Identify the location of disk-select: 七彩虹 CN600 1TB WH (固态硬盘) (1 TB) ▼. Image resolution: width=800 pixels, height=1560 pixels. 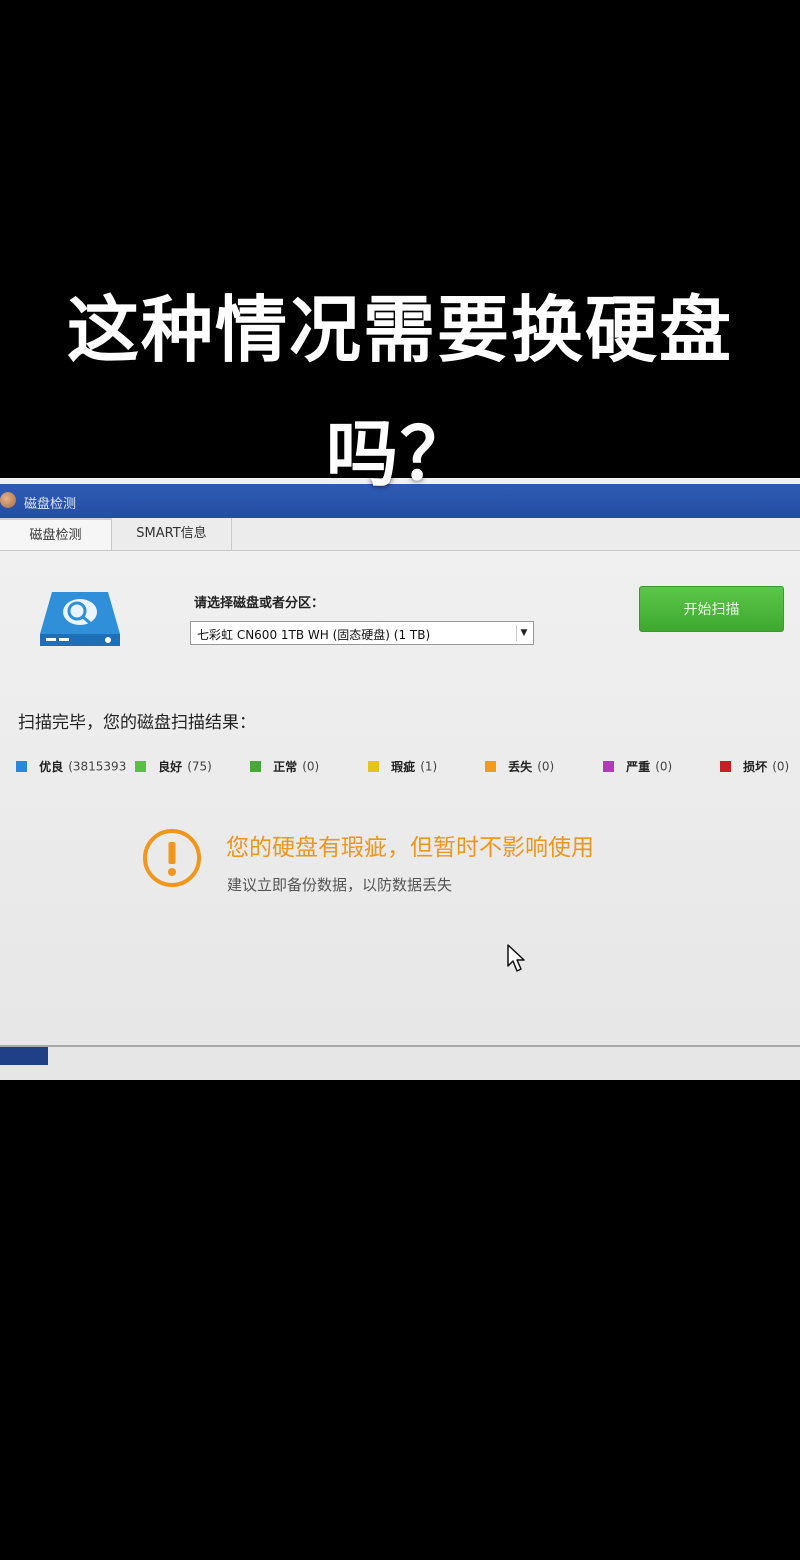
(362, 633).